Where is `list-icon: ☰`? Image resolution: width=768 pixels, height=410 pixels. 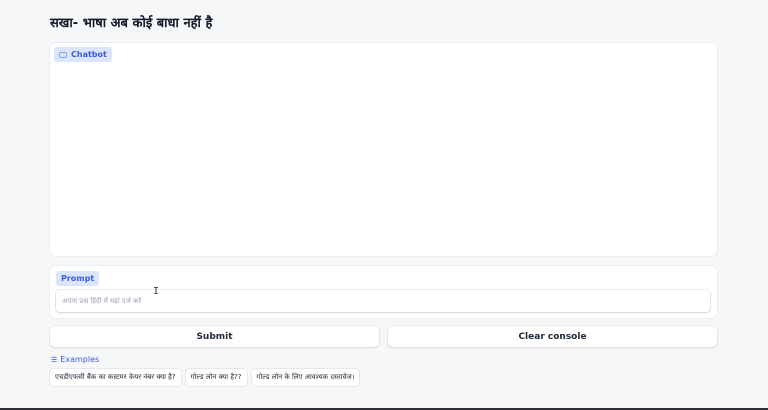 list-icon: ☰ is located at coordinates (54, 359).